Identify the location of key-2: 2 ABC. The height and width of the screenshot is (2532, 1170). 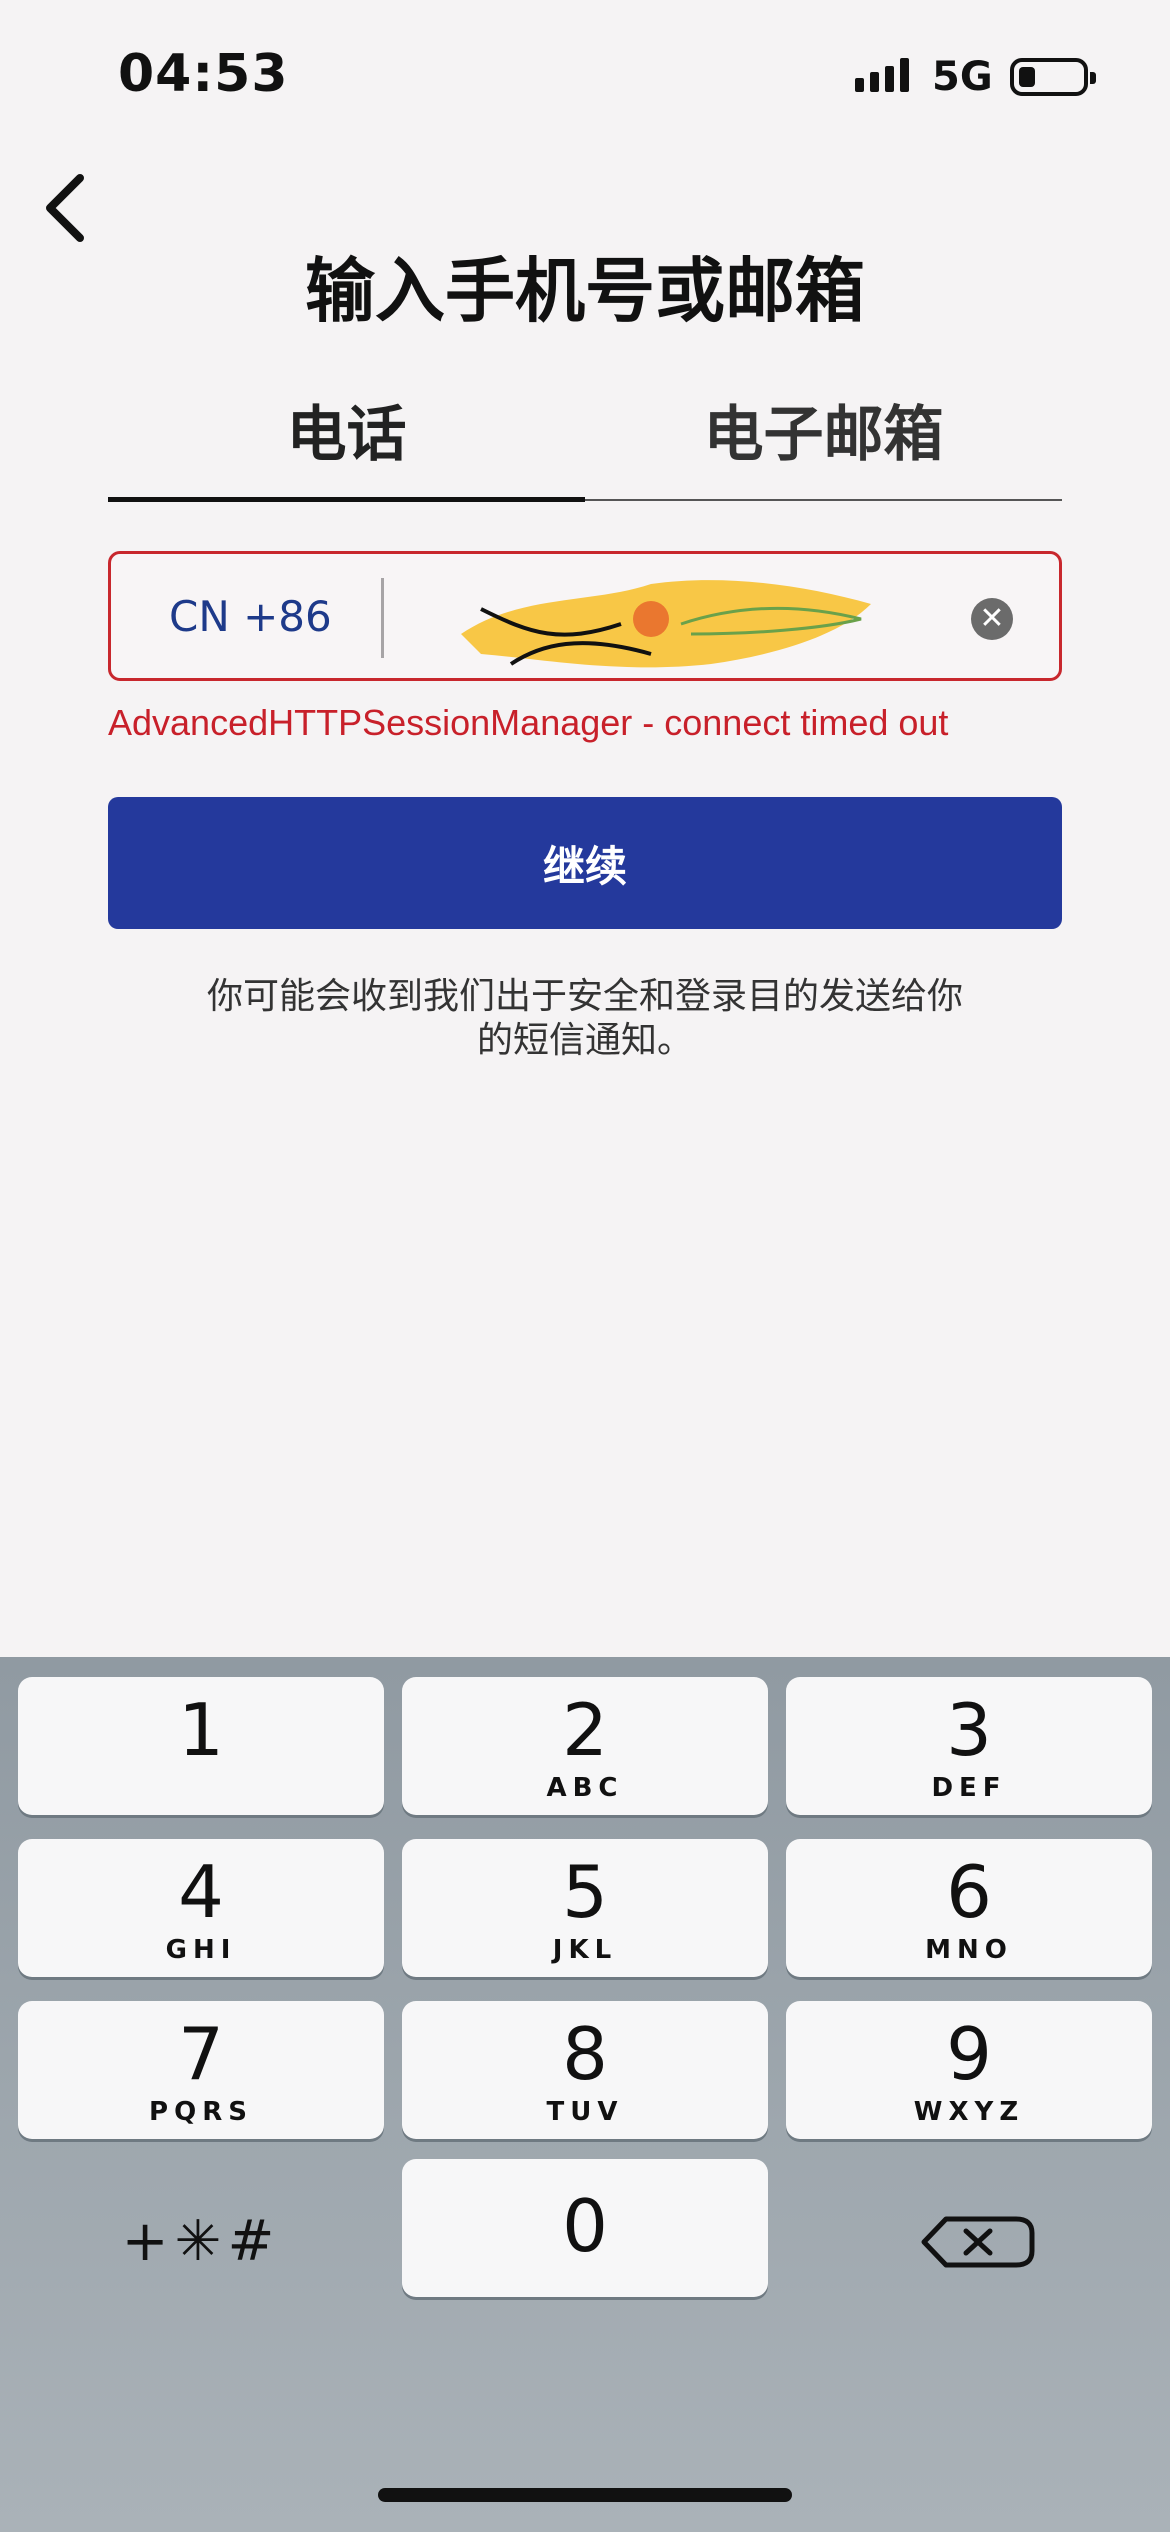
(585, 1746).